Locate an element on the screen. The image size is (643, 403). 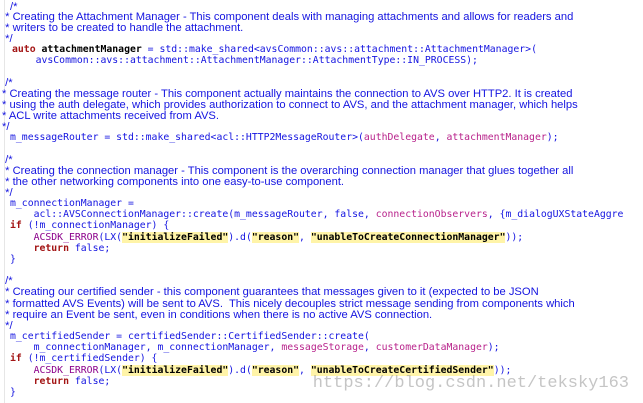
watermark-text: https://blog.csdn.net/teksky163 is located at coordinates (470, 383).